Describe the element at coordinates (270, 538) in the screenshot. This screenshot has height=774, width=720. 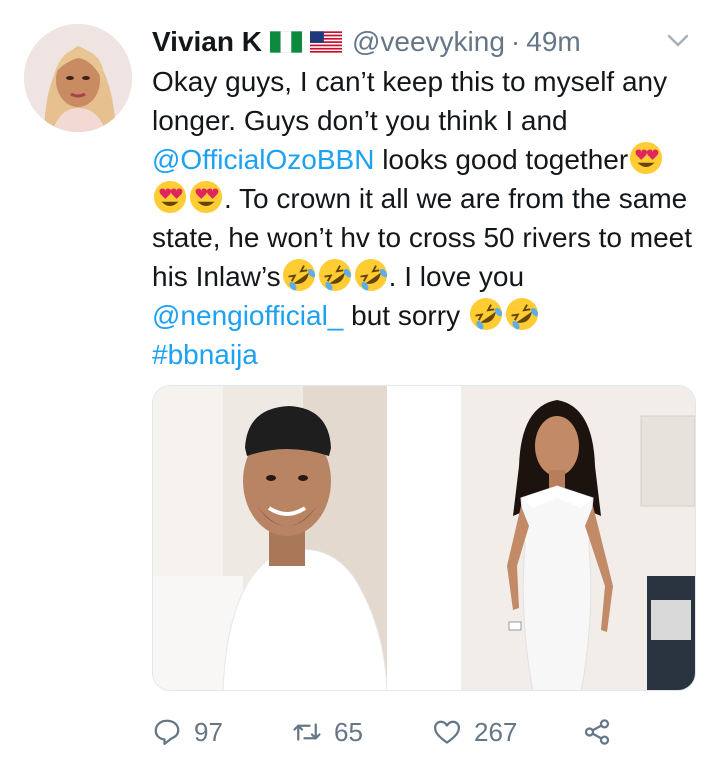
I see `media-photo-man` at that location.